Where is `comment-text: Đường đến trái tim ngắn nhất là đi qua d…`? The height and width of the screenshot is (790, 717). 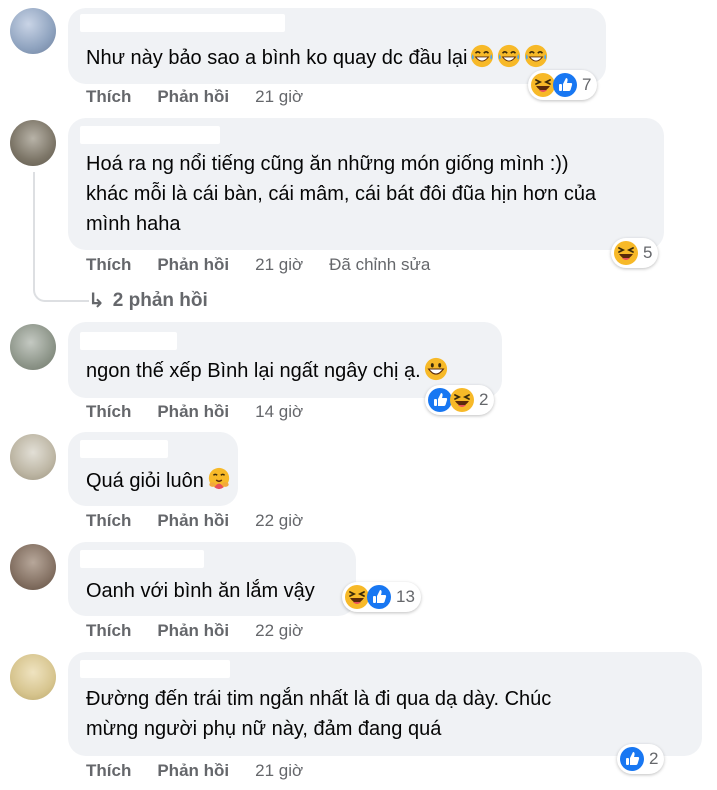
comment-text: Đường đến trái tim ngắn nhất là đi qua d… is located at coordinates (319, 714).